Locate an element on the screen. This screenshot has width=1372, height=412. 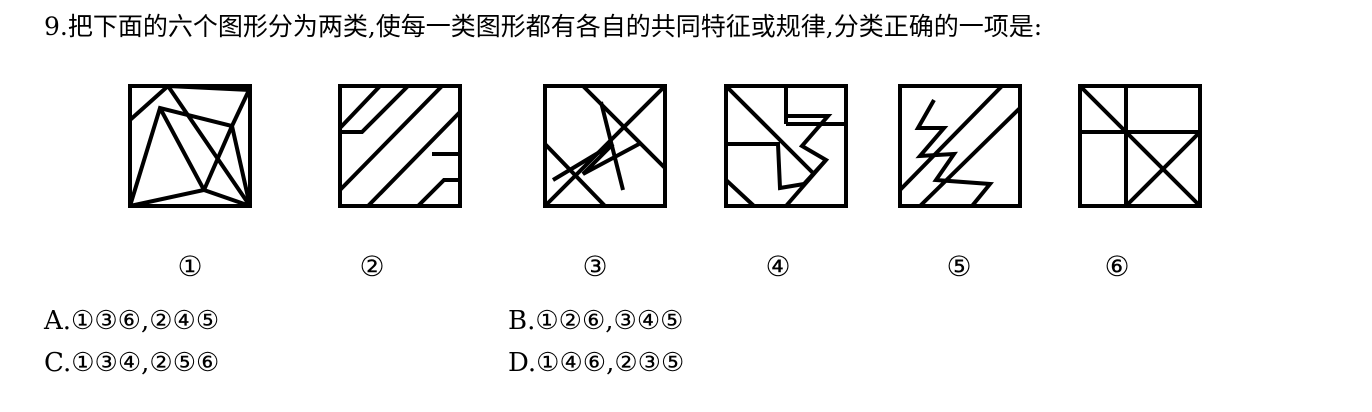
figure-1-label: ① is located at coordinates (190, 266).